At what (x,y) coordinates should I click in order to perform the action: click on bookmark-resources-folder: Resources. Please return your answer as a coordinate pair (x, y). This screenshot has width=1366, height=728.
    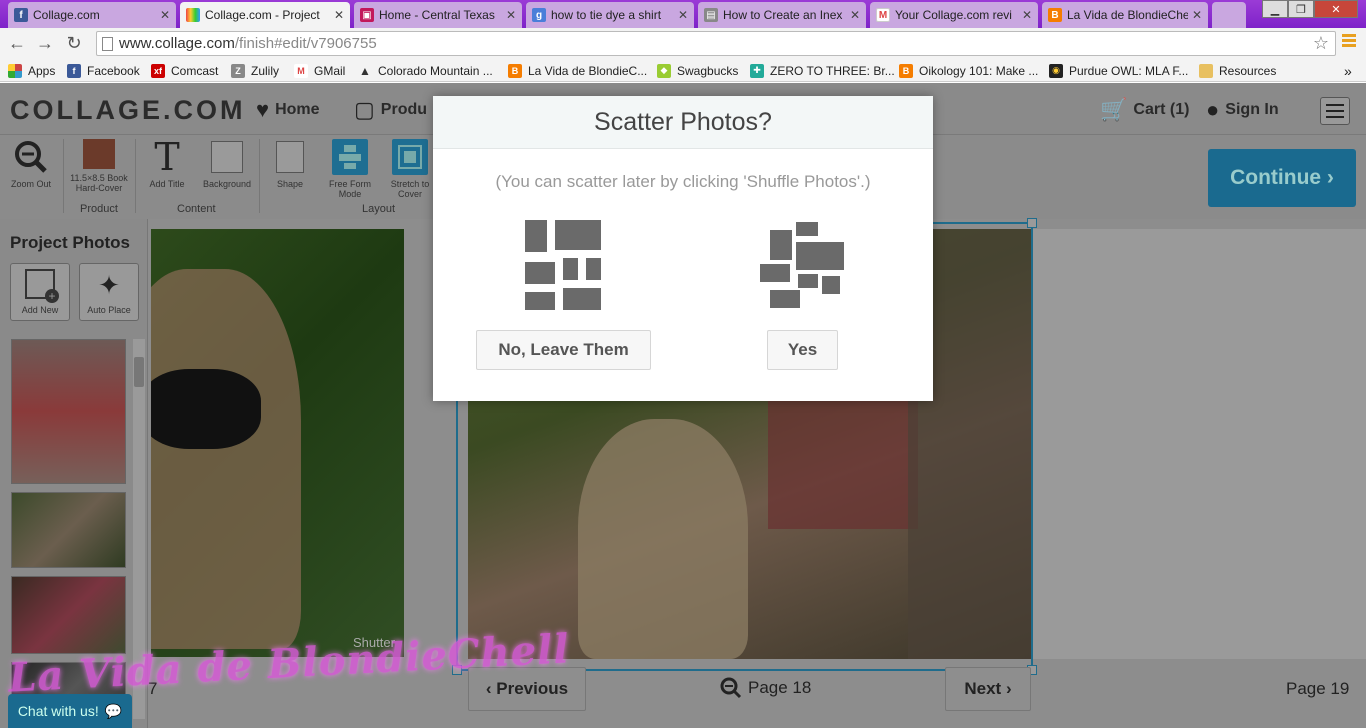
    Looking at the image, I should click on (1237, 70).